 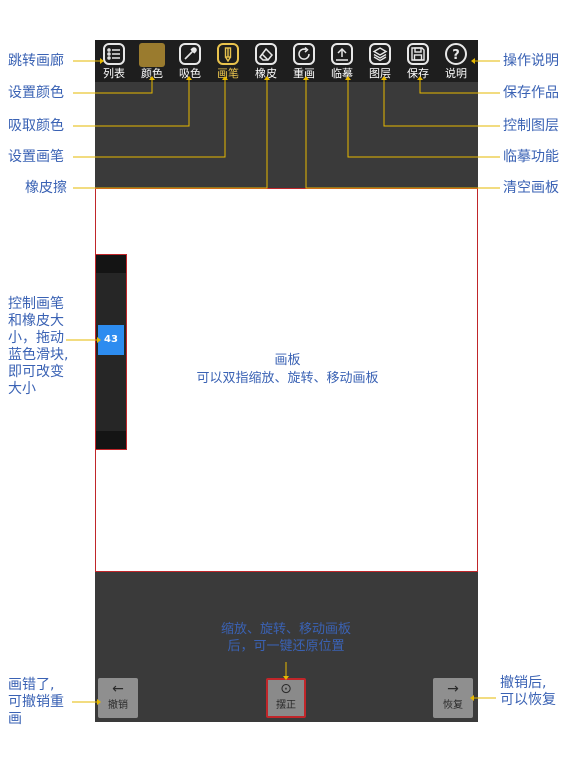 I want to click on pen-button: 画笔, so click(x=228, y=62).